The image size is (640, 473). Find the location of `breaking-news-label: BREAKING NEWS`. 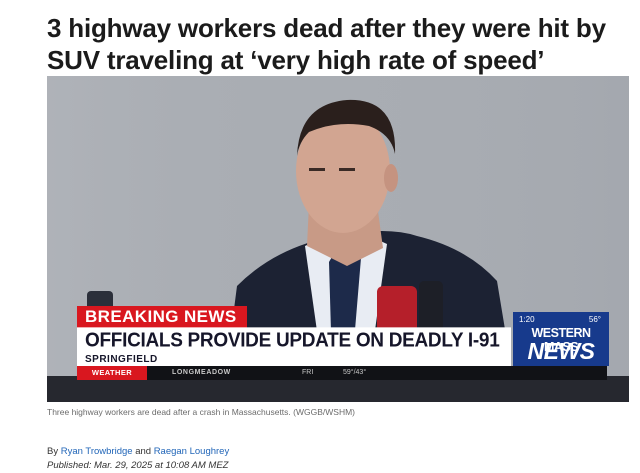

breaking-news-label: BREAKING NEWS is located at coordinates (162, 317).